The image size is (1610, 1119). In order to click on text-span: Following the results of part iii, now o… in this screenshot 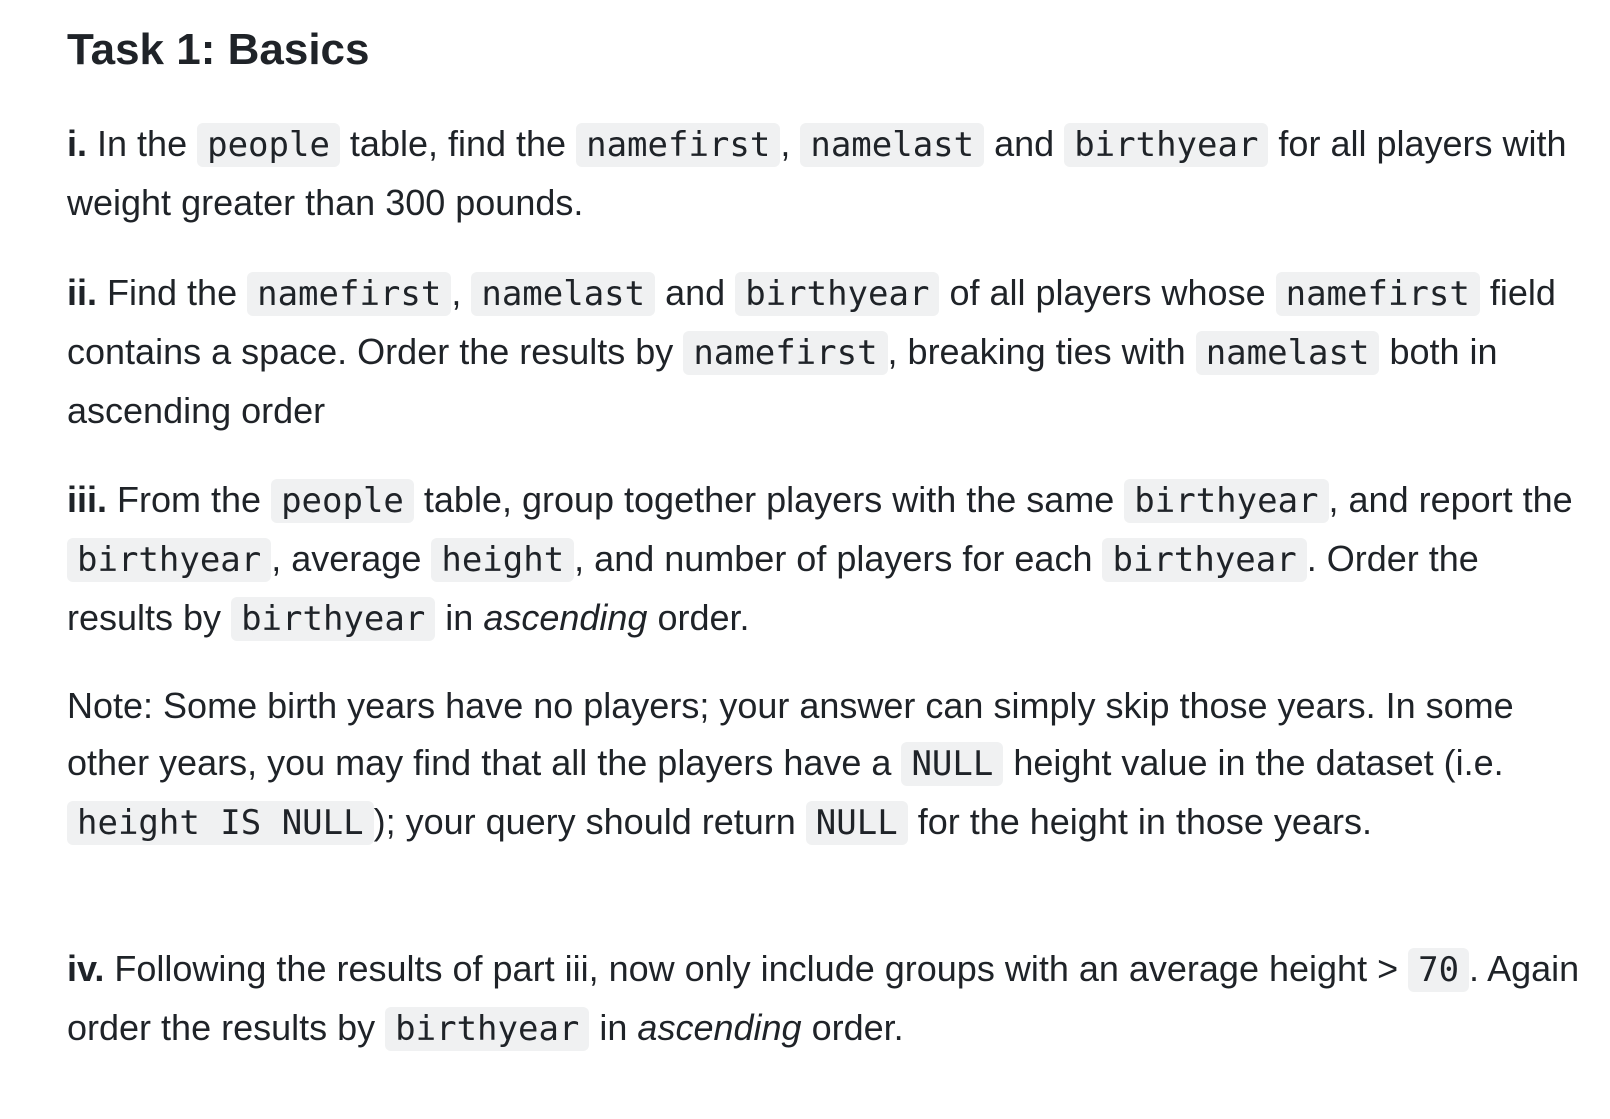, I will do `click(756, 968)`.